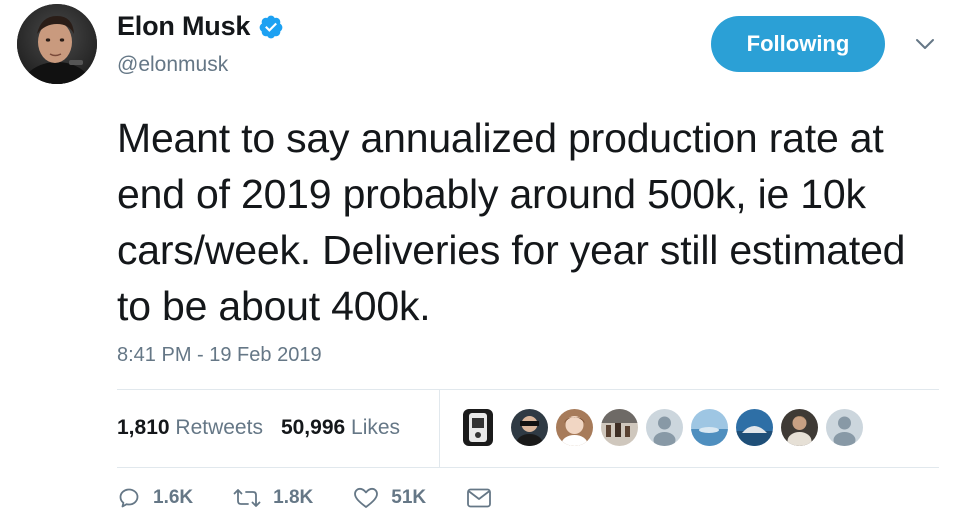  What do you see at coordinates (409, 497) in the screenshot?
I see `like-count: 51K` at bounding box center [409, 497].